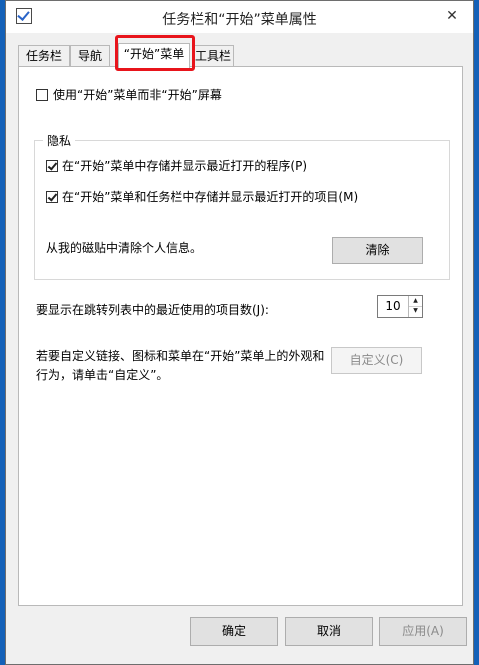 This screenshot has width=479, height=665. What do you see at coordinates (377, 250) in the screenshot?
I see `clear-button: 清除` at bounding box center [377, 250].